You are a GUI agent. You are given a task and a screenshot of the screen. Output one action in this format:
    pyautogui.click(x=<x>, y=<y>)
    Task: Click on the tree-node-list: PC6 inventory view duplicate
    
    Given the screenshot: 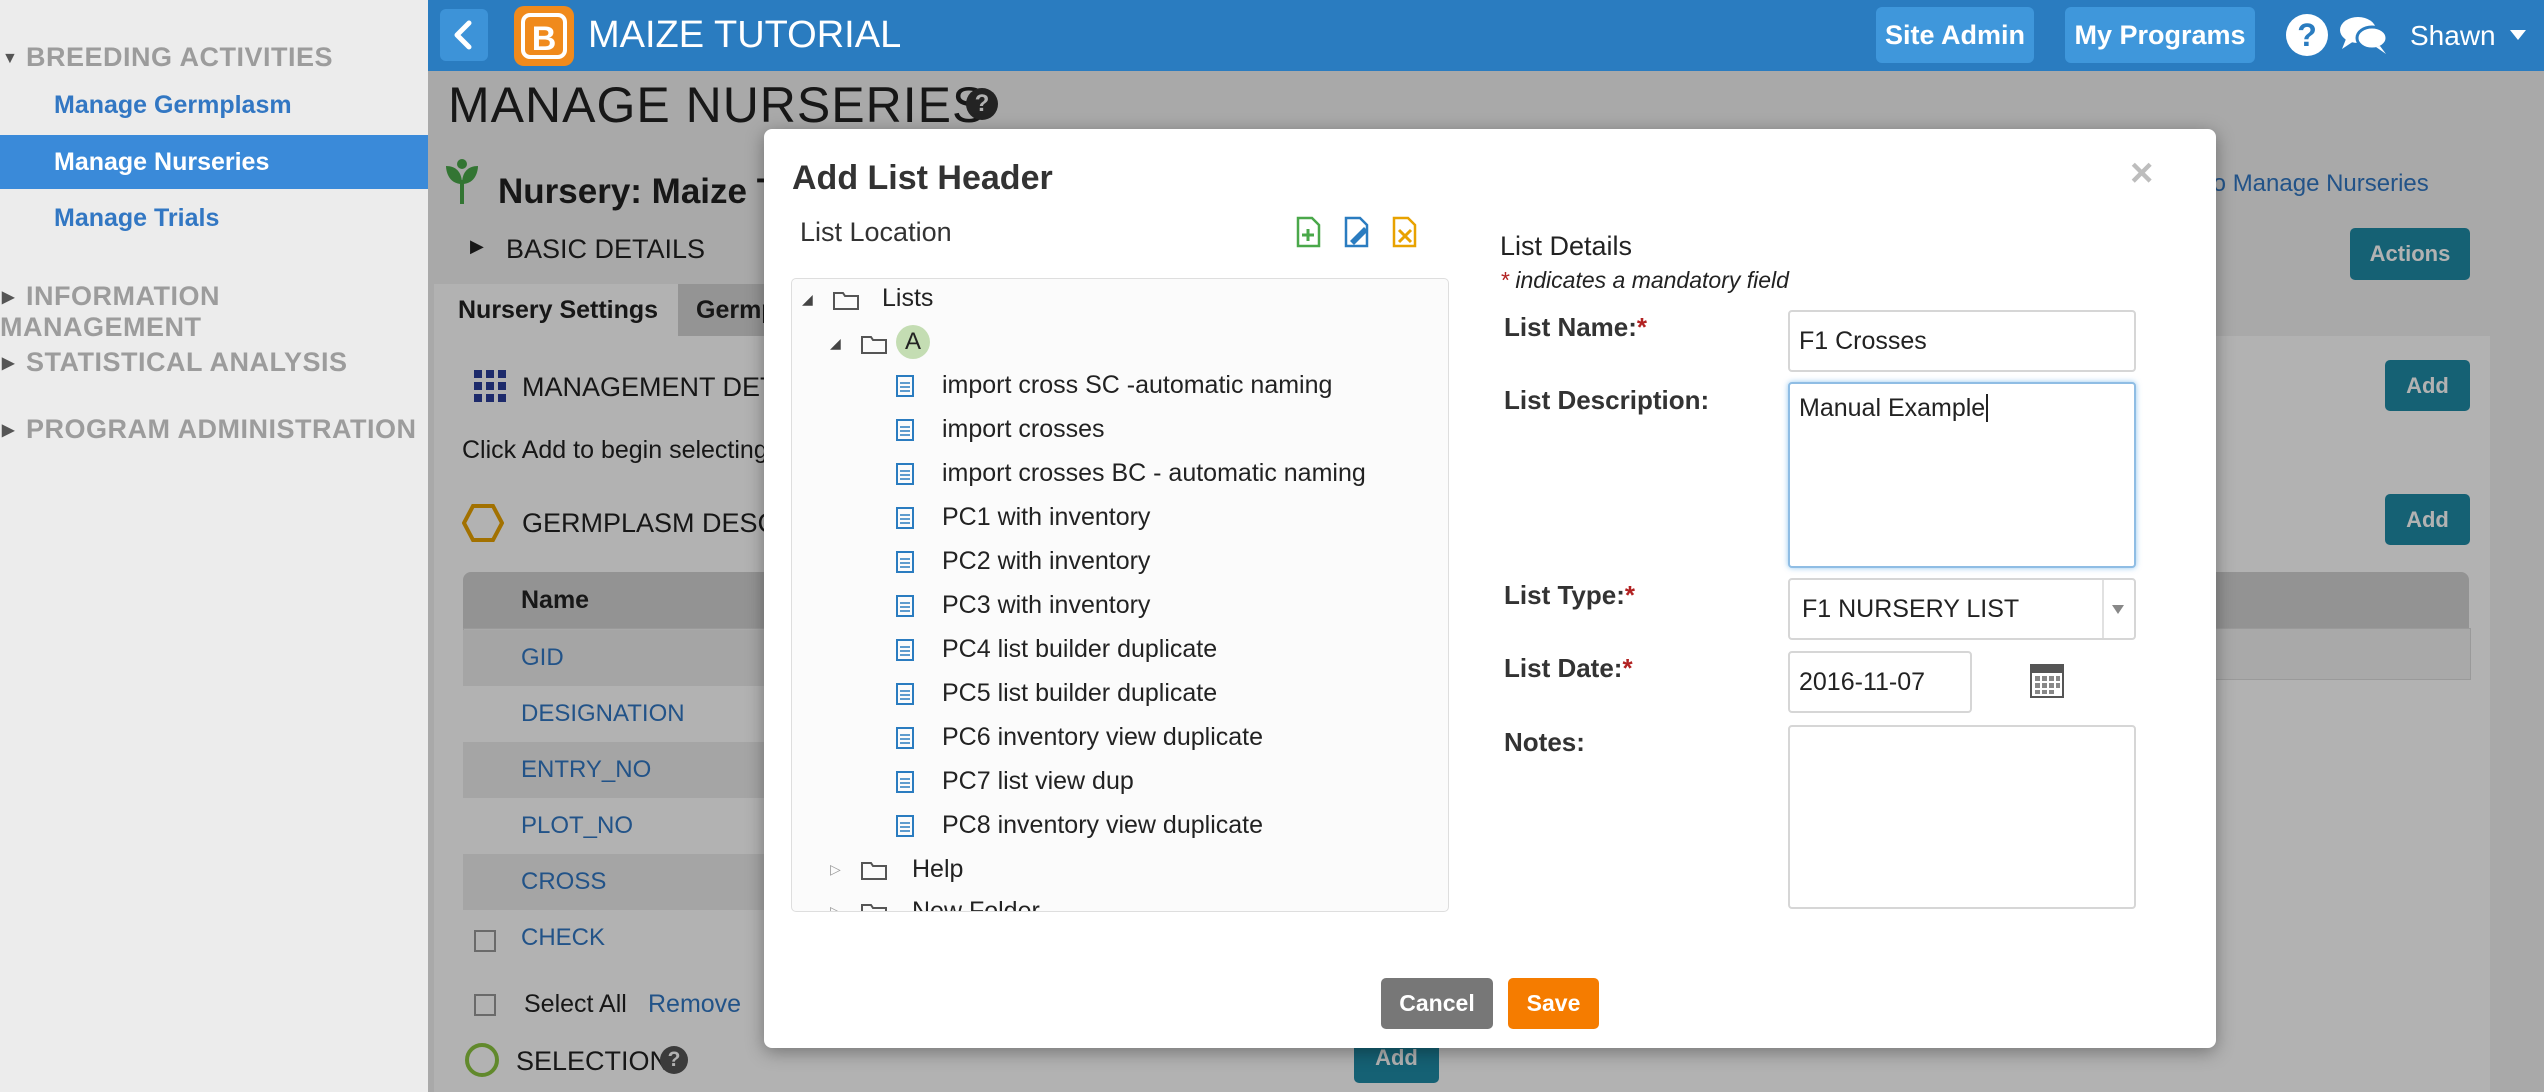 What is the action you would take?
    pyautogui.click(x=1102, y=737)
    